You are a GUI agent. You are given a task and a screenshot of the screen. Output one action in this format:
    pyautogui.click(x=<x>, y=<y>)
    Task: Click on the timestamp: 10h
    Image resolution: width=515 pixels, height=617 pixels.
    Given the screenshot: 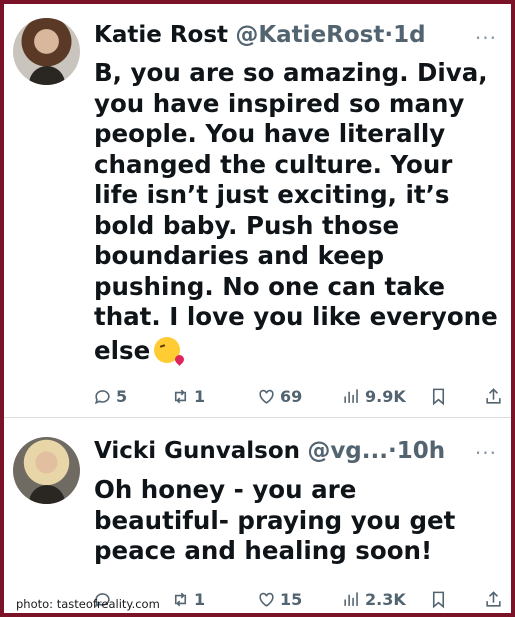 What is the action you would take?
    pyautogui.click(x=421, y=451)
    